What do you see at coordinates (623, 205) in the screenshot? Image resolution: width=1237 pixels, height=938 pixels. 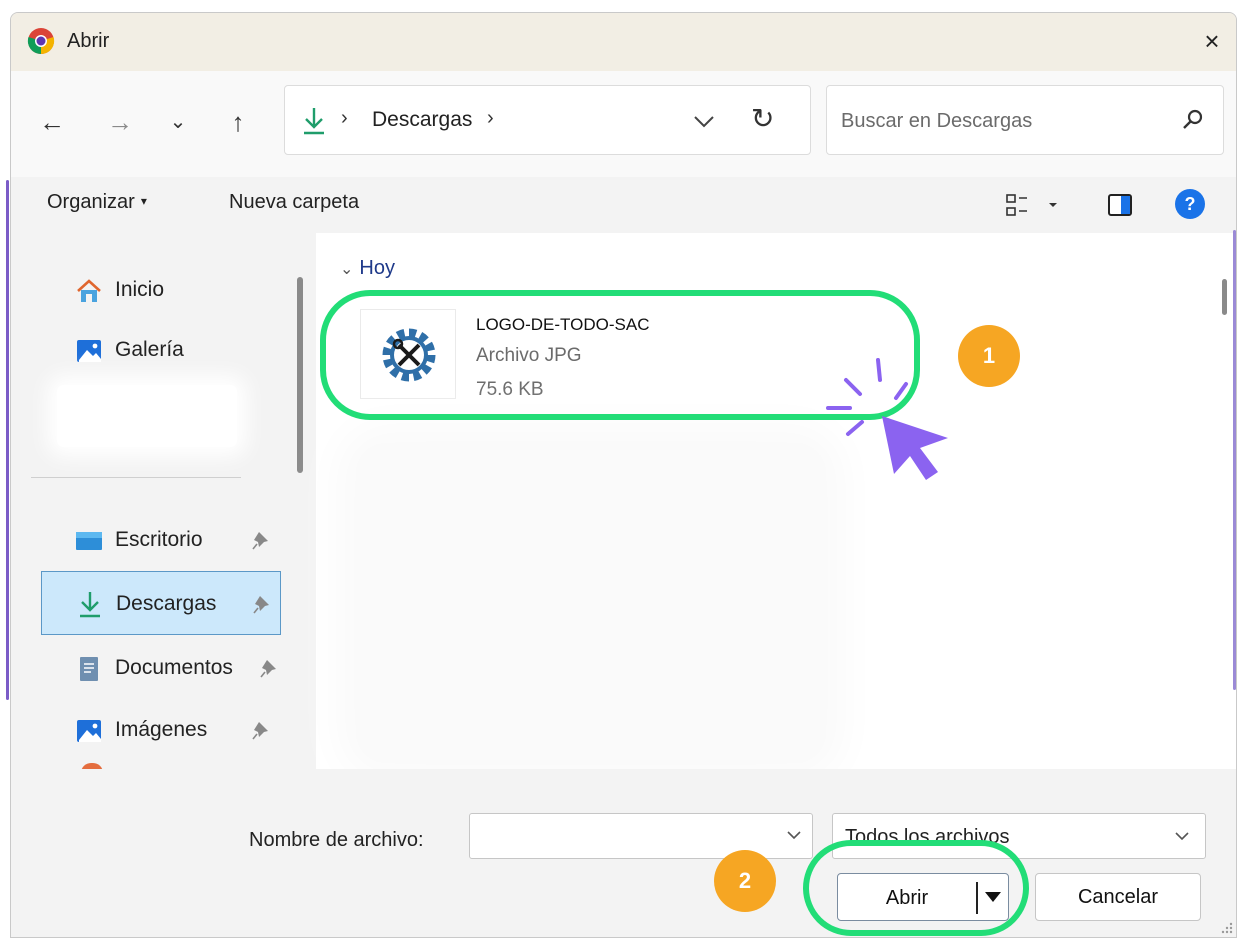 I see `command-bar: Organizar ▾ Nueva carpeta ?` at bounding box center [623, 205].